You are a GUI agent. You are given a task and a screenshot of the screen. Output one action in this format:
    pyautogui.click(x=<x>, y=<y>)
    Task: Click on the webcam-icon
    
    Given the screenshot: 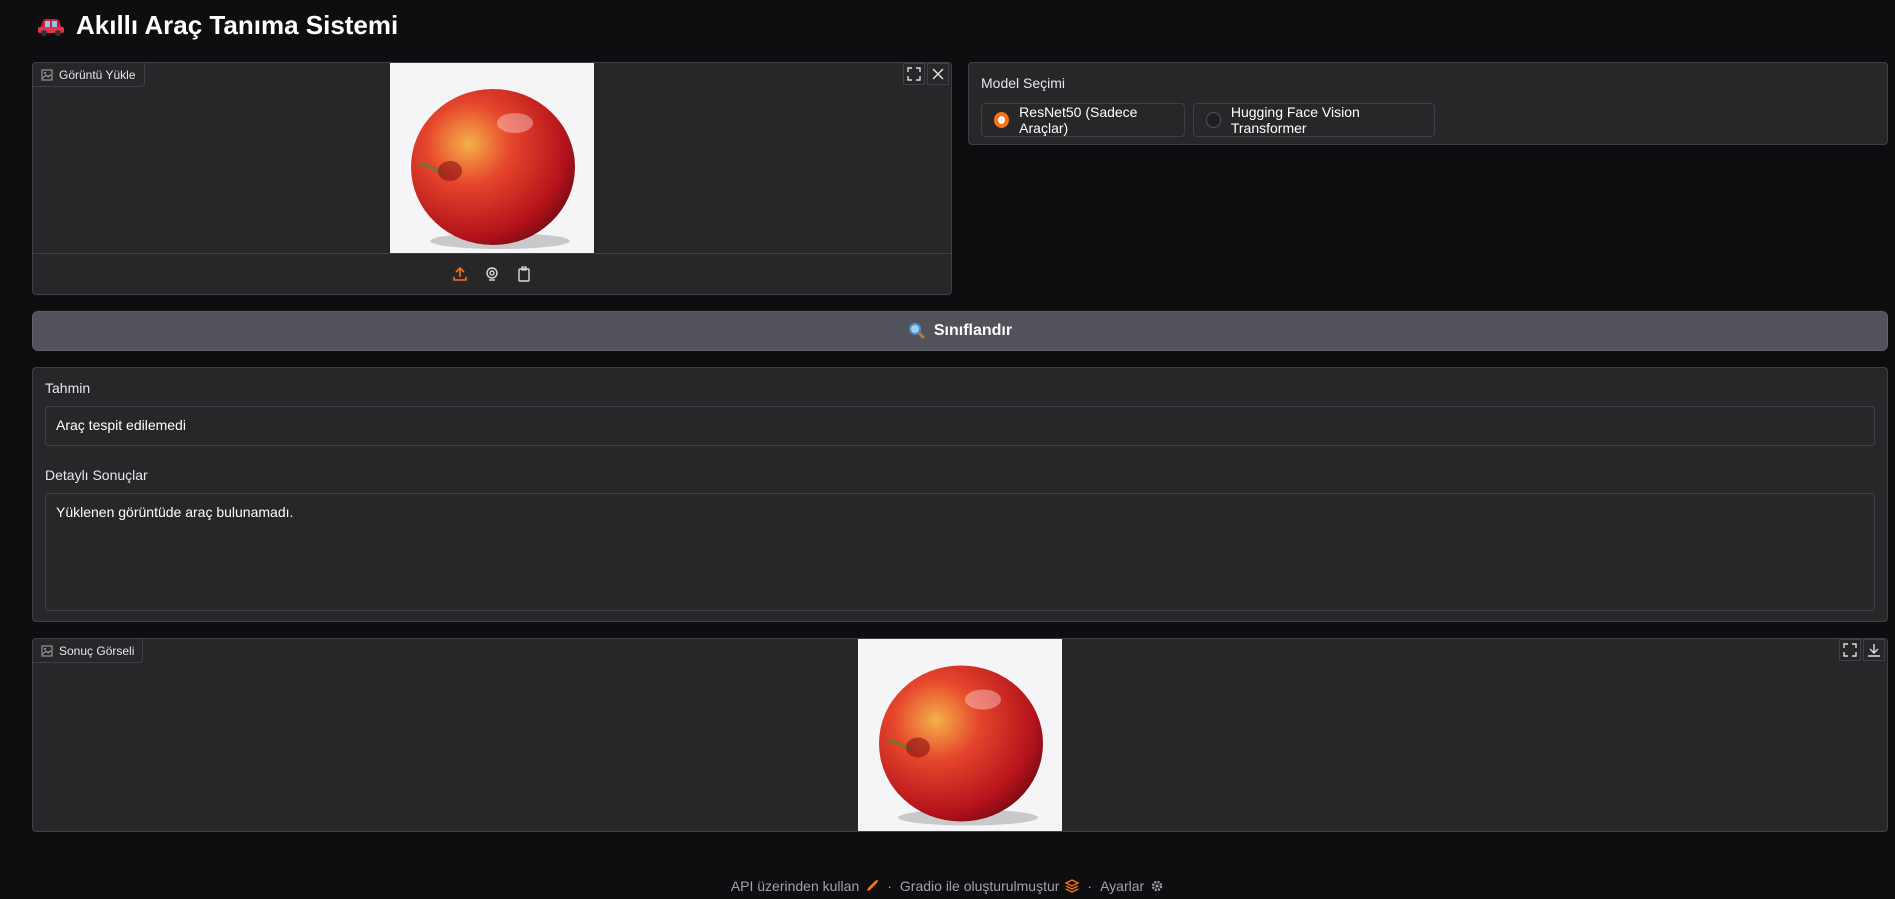 What is the action you would take?
    pyautogui.click(x=492, y=274)
    